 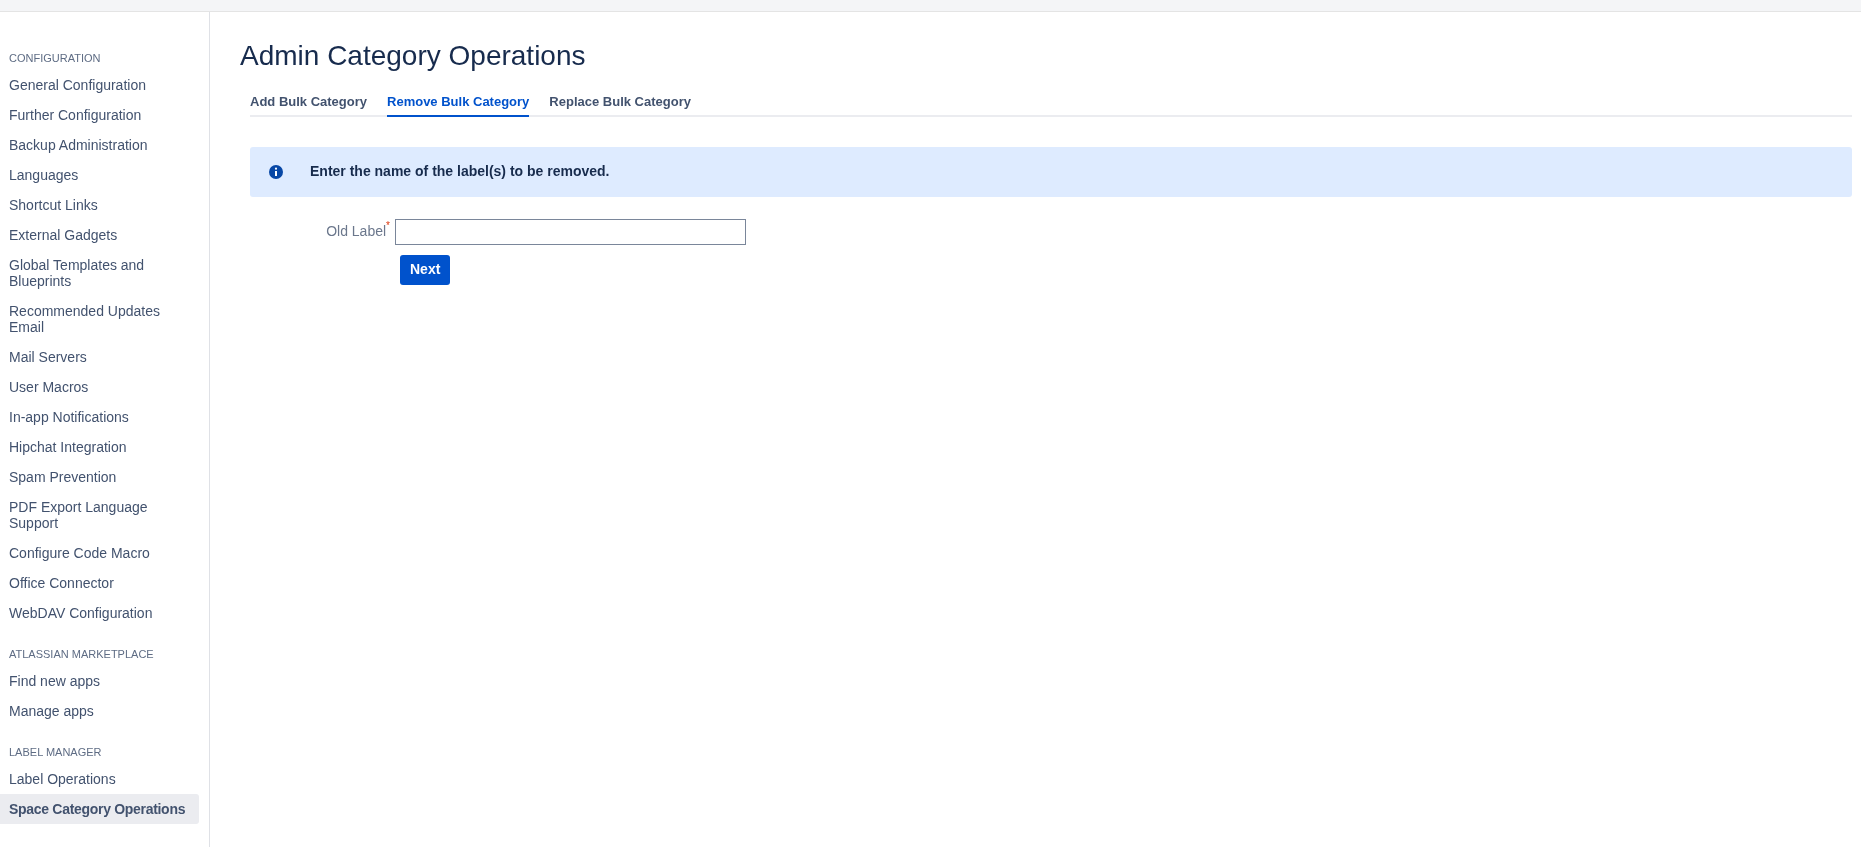 I want to click on sidebar-item: Further Configuration, so click(x=99, y=115).